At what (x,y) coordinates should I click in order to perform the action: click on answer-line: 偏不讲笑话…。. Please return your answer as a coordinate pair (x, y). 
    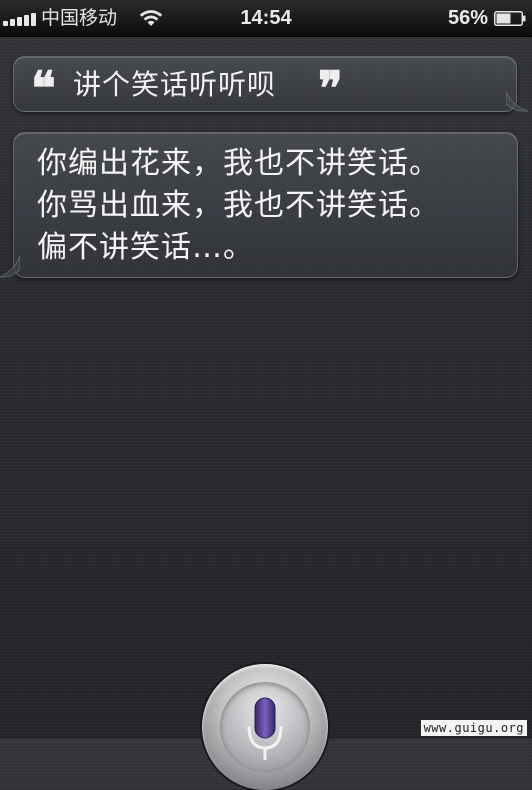
    Looking at the image, I should click on (145, 247).